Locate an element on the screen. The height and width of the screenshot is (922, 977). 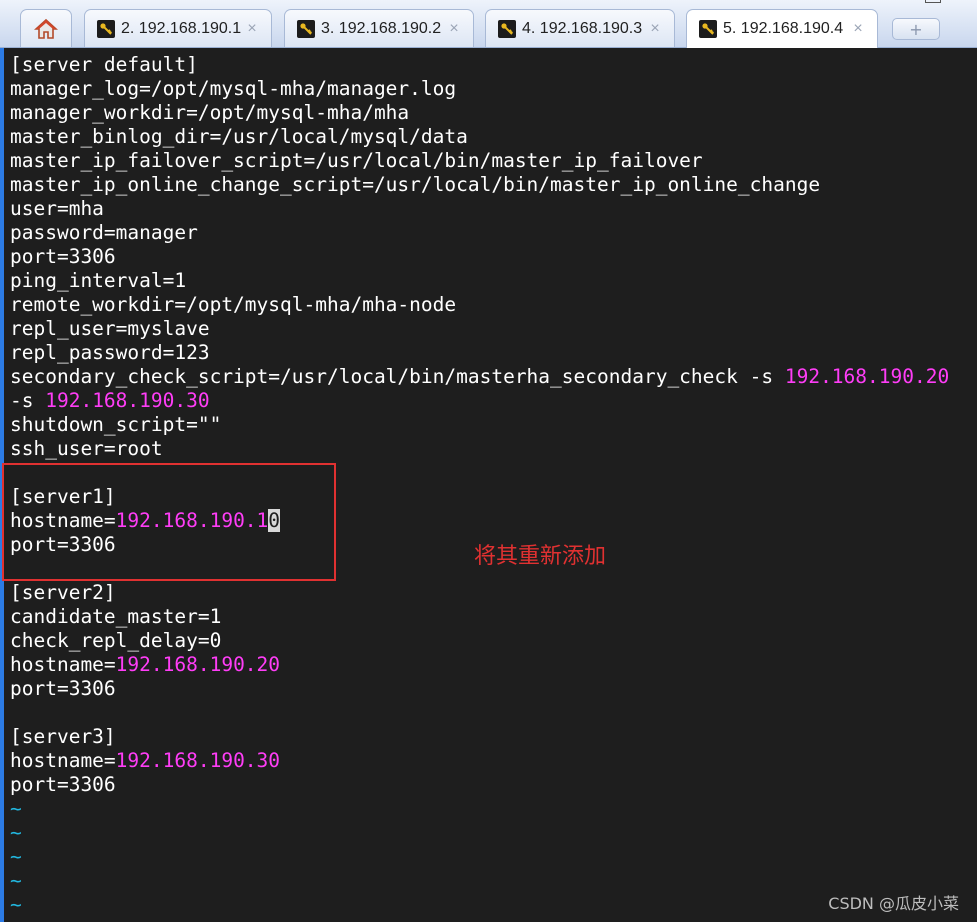
terminal-line: remote_workdir=/opt/mysql-mha/mha-node is located at coordinates (479, 305).